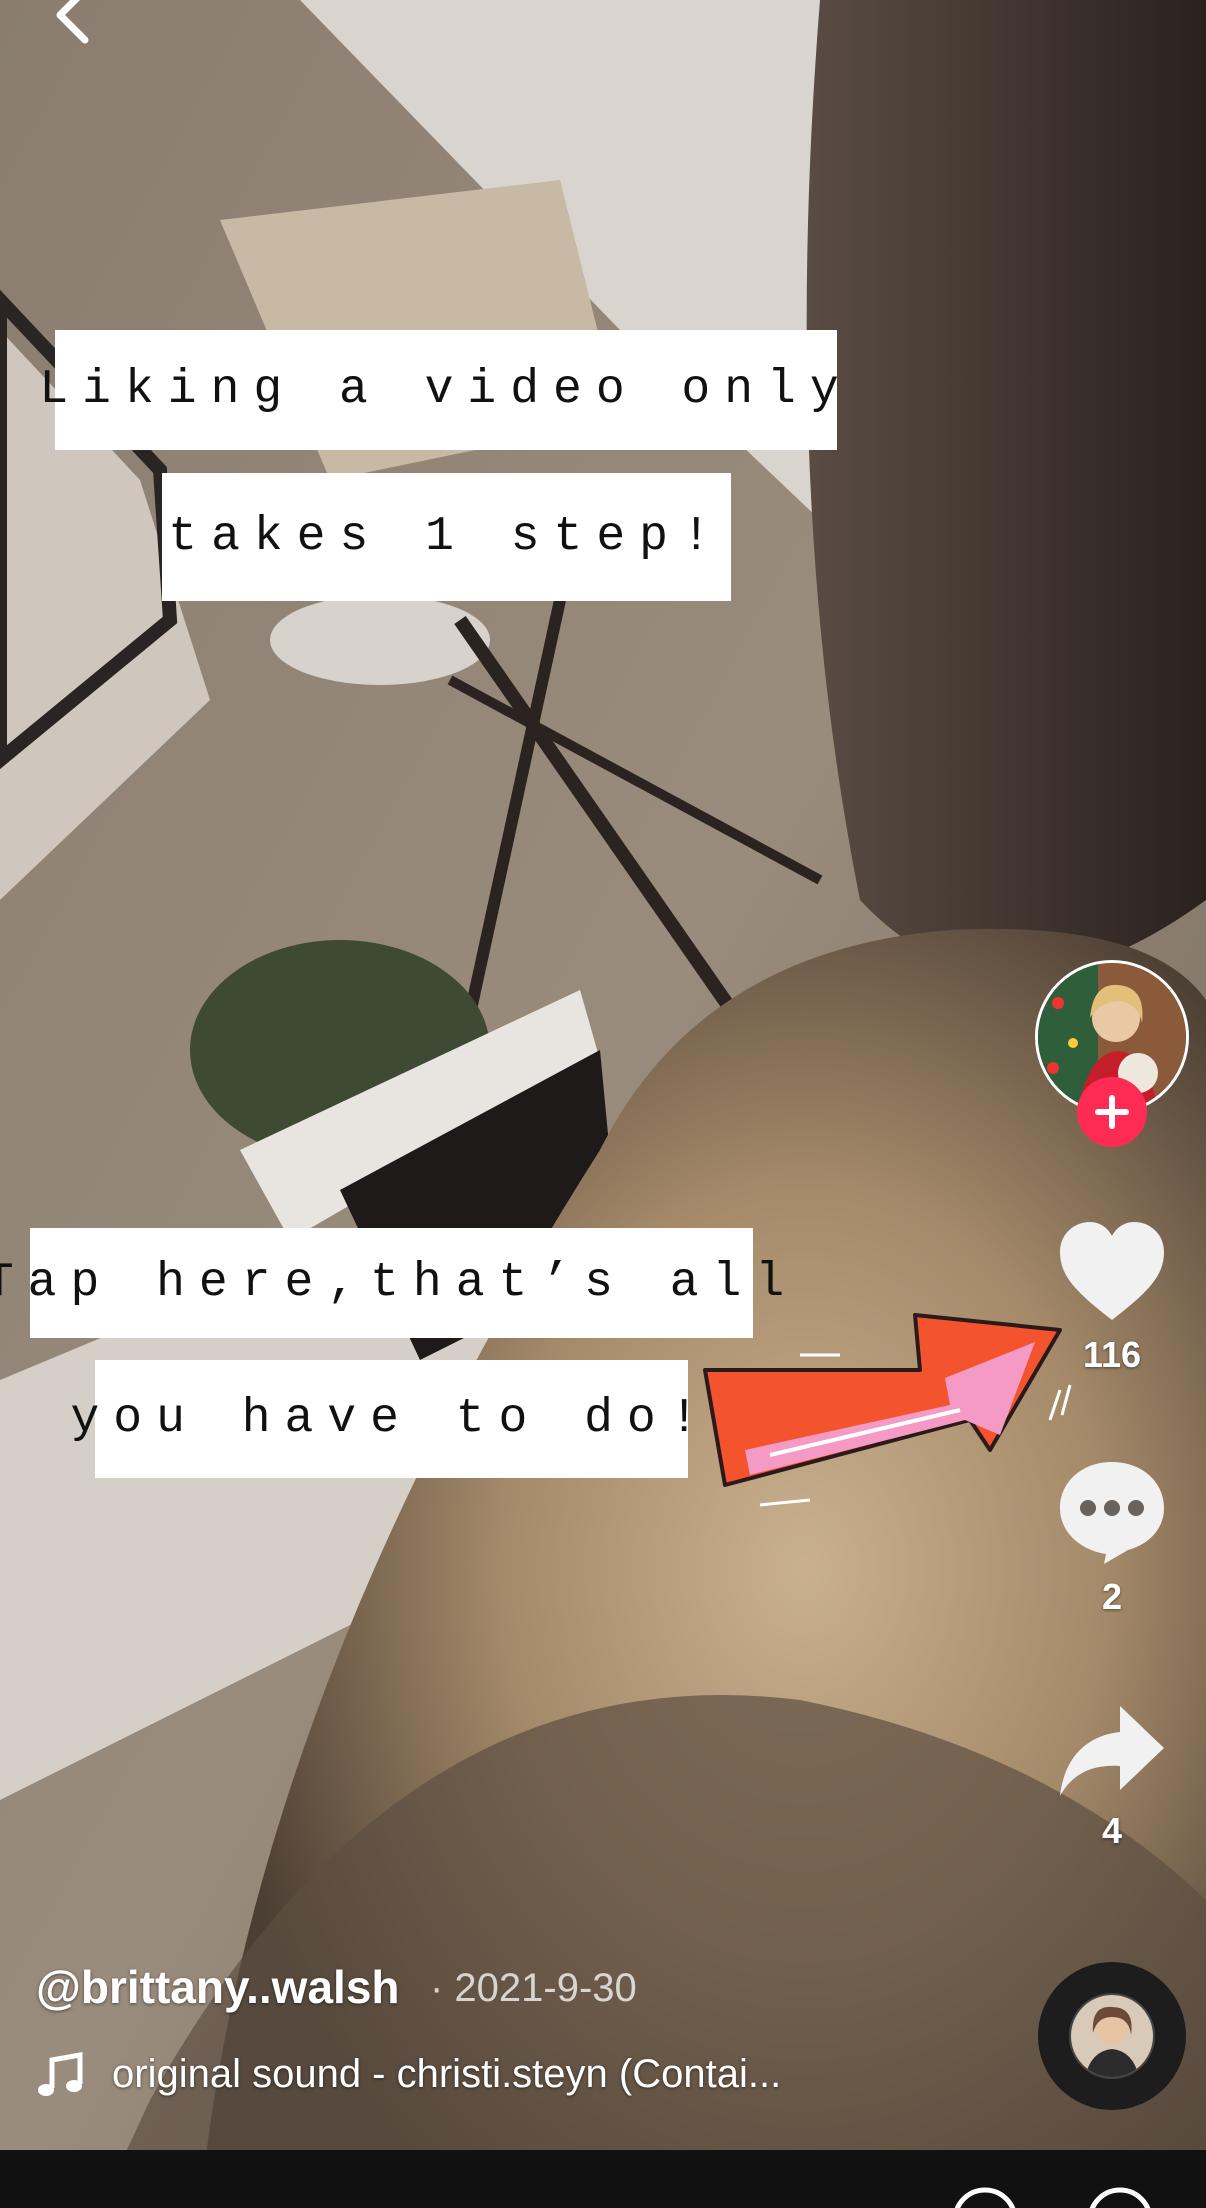 Image resolution: width=1206 pixels, height=2208 pixels. Describe the element at coordinates (439, 390) in the screenshot. I see `caption-top-line1: Liking a video only` at that location.